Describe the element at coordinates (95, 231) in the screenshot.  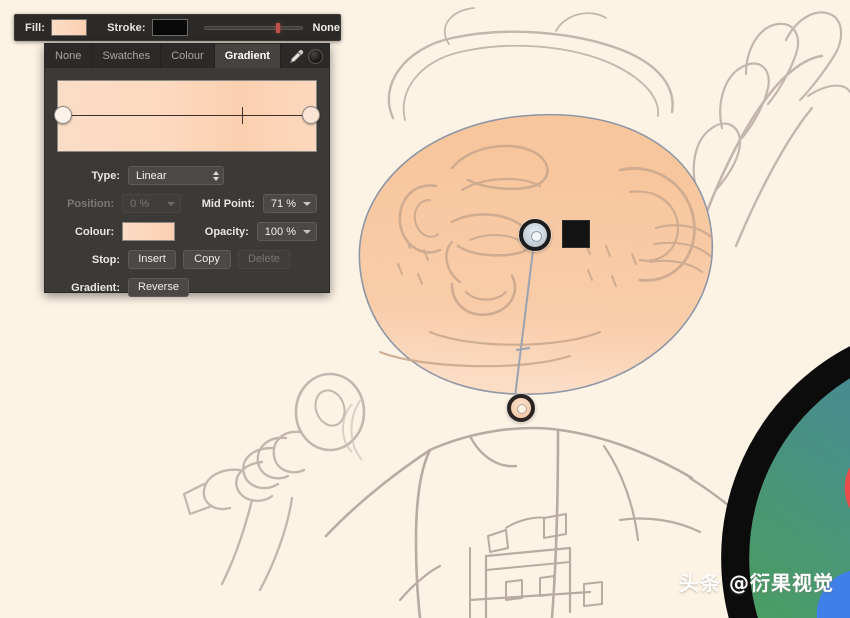
I see `colour-label: Colour:` at that location.